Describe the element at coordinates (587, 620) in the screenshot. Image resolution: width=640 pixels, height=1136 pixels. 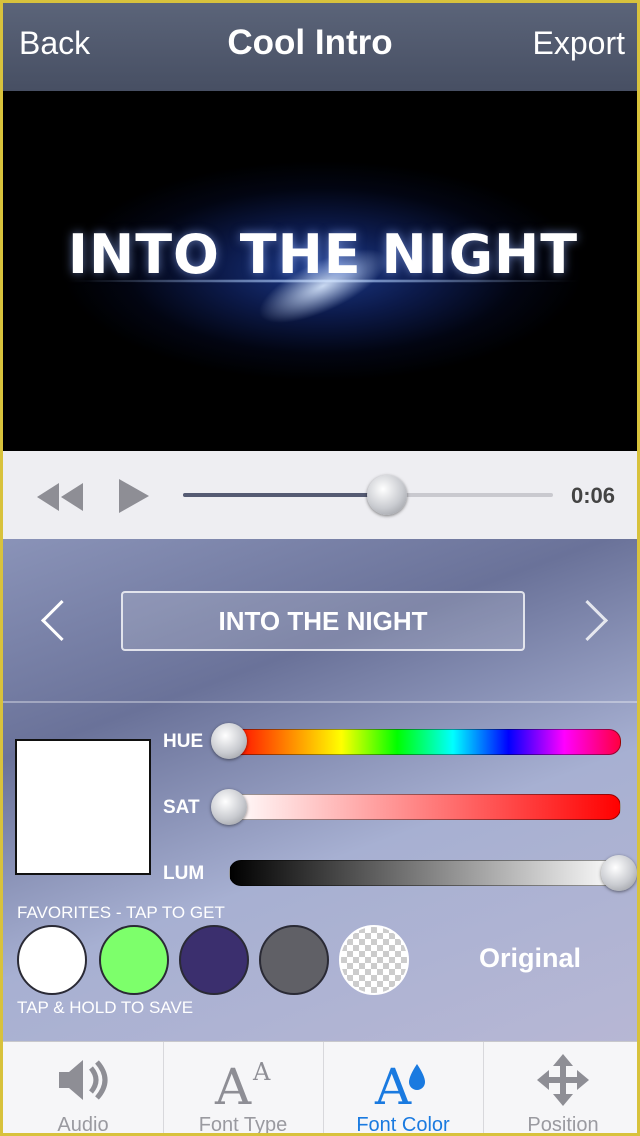
I see `chevron-right-icon` at that location.